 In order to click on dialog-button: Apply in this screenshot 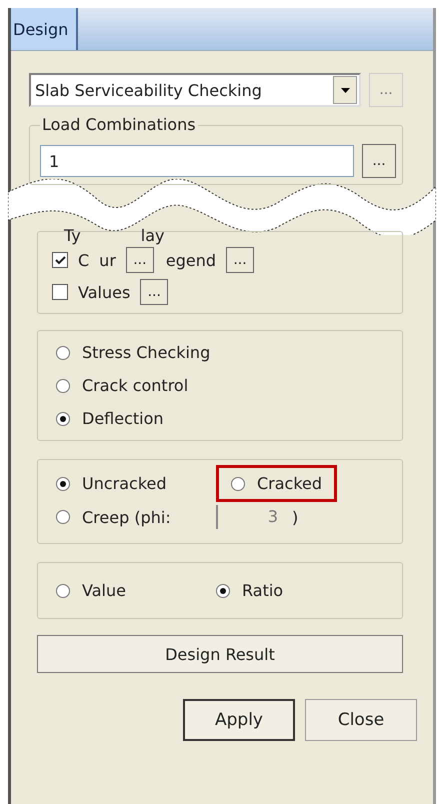, I will do `click(239, 720)`.